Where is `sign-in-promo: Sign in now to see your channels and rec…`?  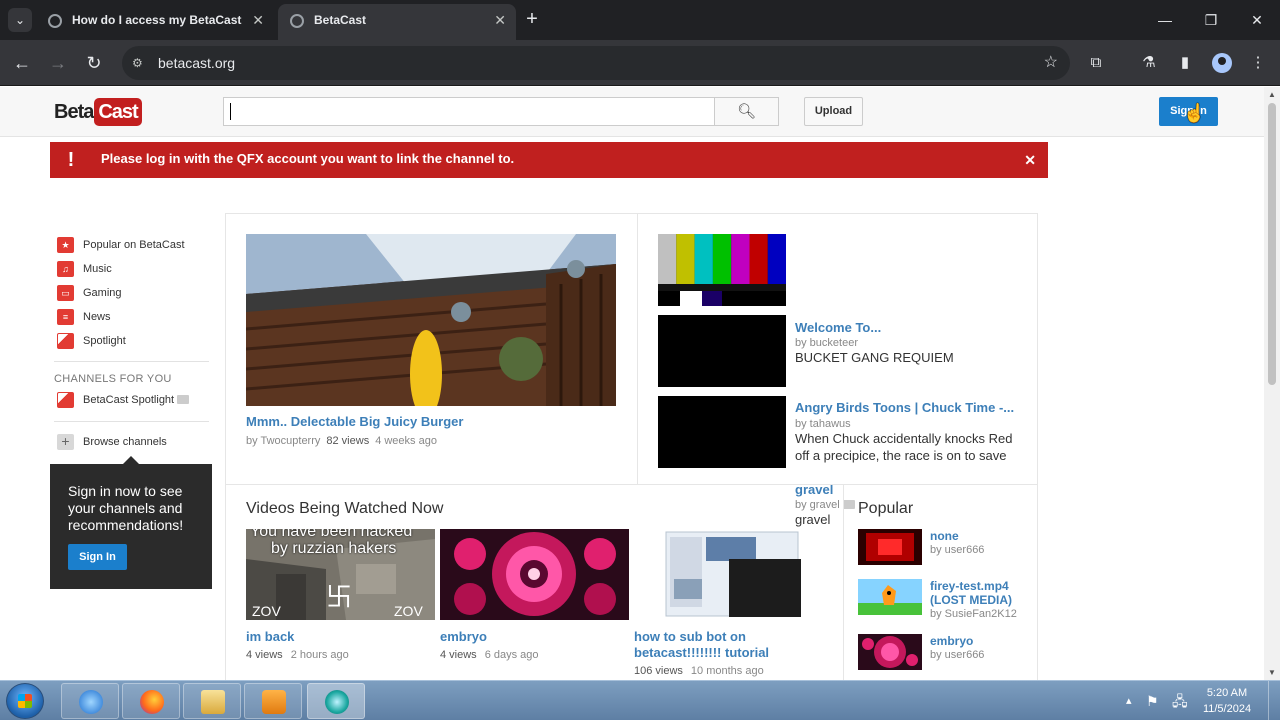
sign-in-promo: Sign in now to see your channels and rec… is located at coordinates (131, 522).